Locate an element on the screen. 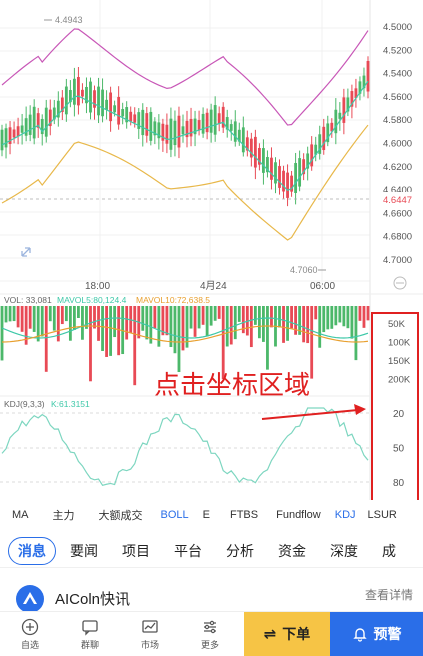  alert-button: 预警 is located at coordinates (376, 634).